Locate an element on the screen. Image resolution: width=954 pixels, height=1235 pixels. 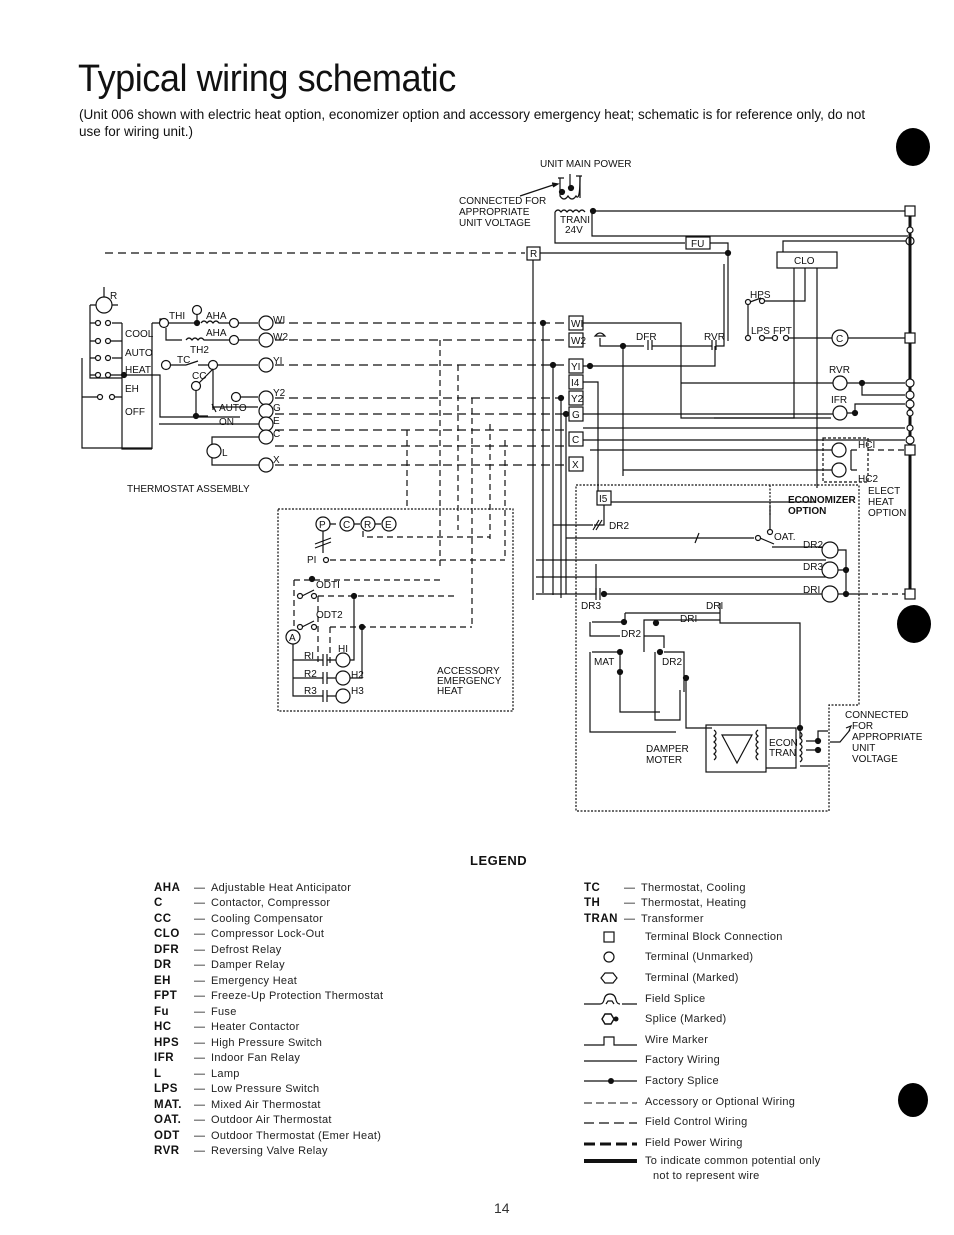
econ-connected-arrow is located at coordinates (841, 733).